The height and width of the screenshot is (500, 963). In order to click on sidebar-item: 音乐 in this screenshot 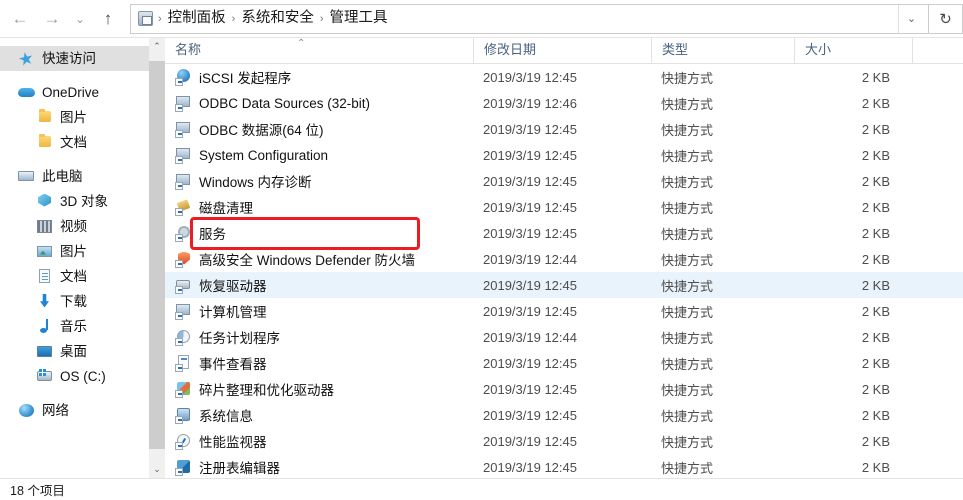, I will do `click(82, 326)`.